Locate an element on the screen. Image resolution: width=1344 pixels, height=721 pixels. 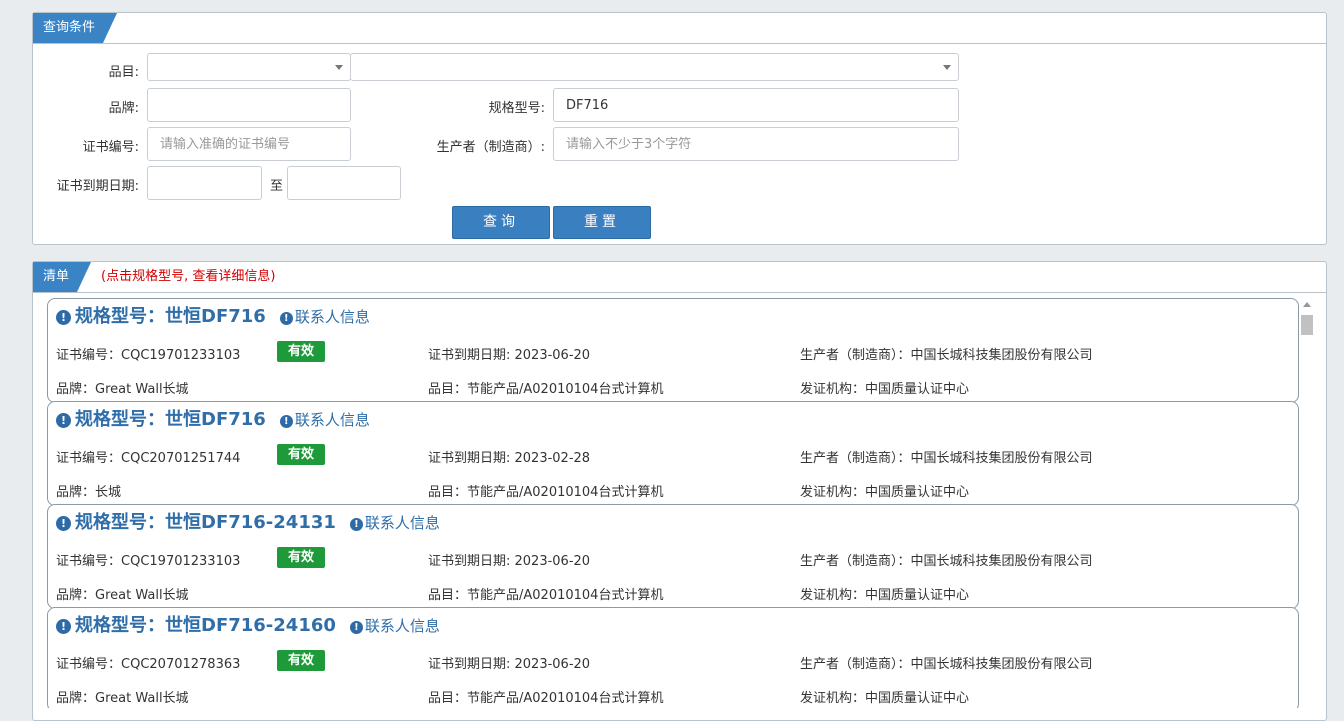
producer-label: 生产者（制造商）: is located at coordinates (490, 147).